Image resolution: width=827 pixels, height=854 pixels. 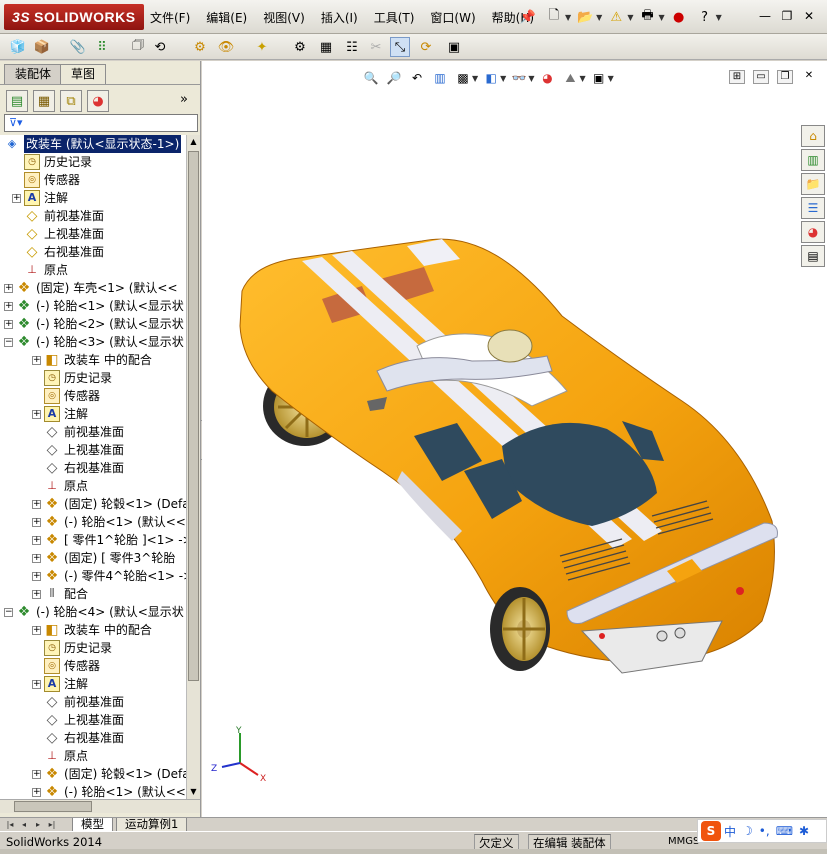 What do you see at coordinates (152, 825) in the screenshot?
I see `tab-motion-study: 运动算例1` at bounding box center [152, 825].